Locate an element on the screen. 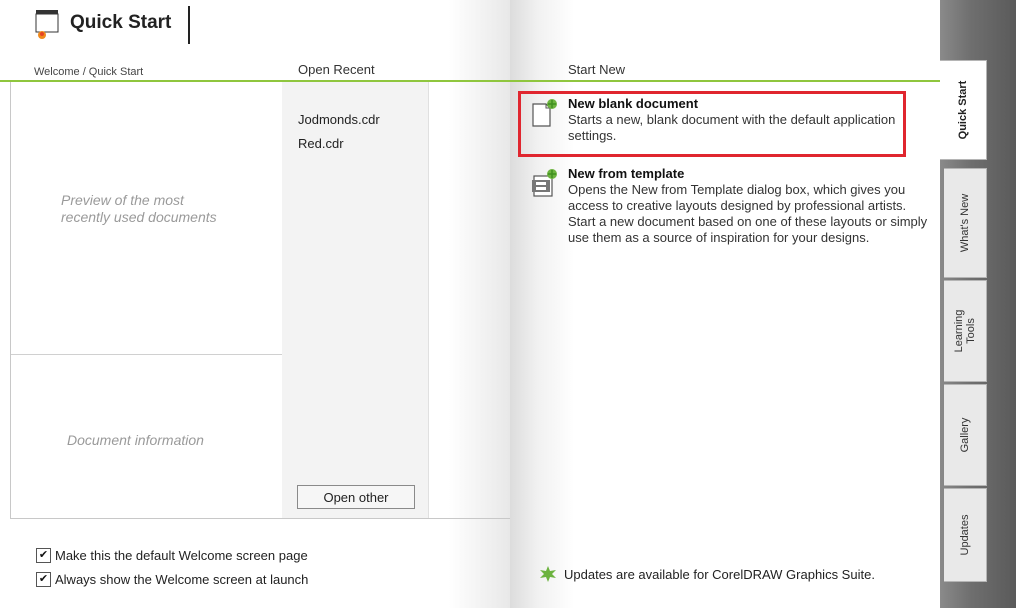 The width and height of the screenshot is (1016, 608). recent-file-item: Jodmonds.cdr is located at coordinates (339, 119).